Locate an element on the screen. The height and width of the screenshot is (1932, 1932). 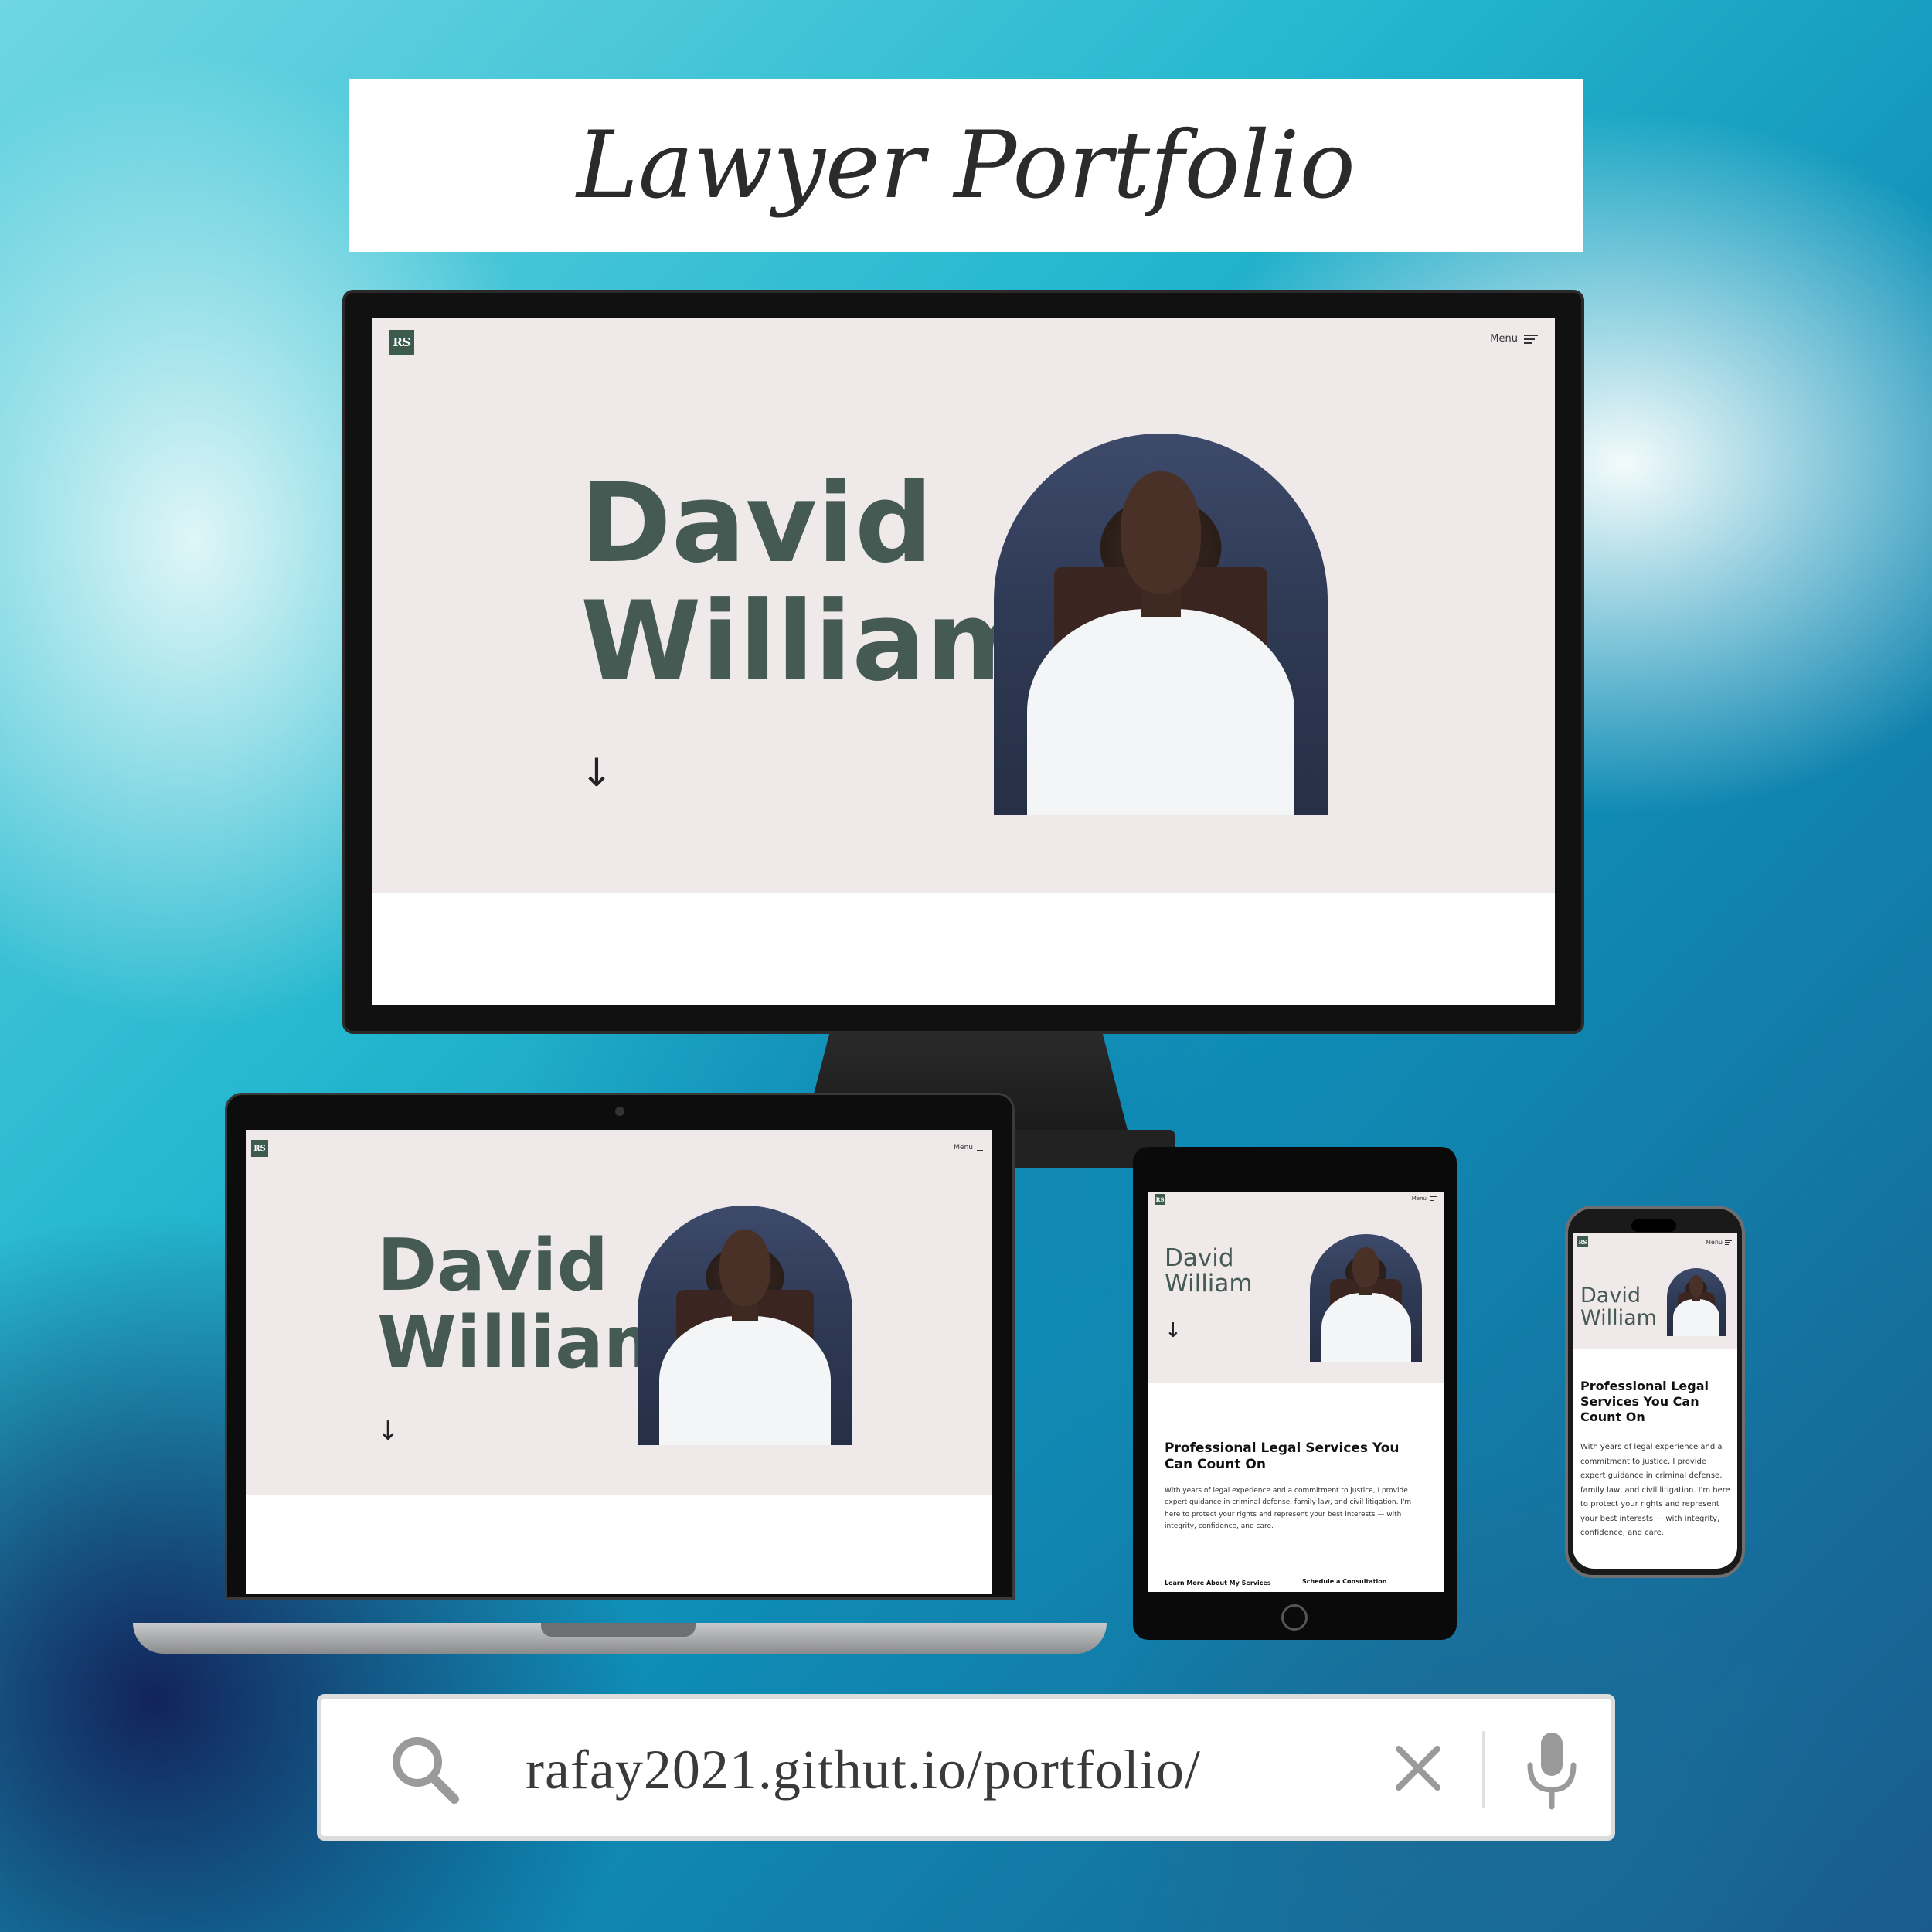
microphone-icon is located at coordinates (1552, 1771).